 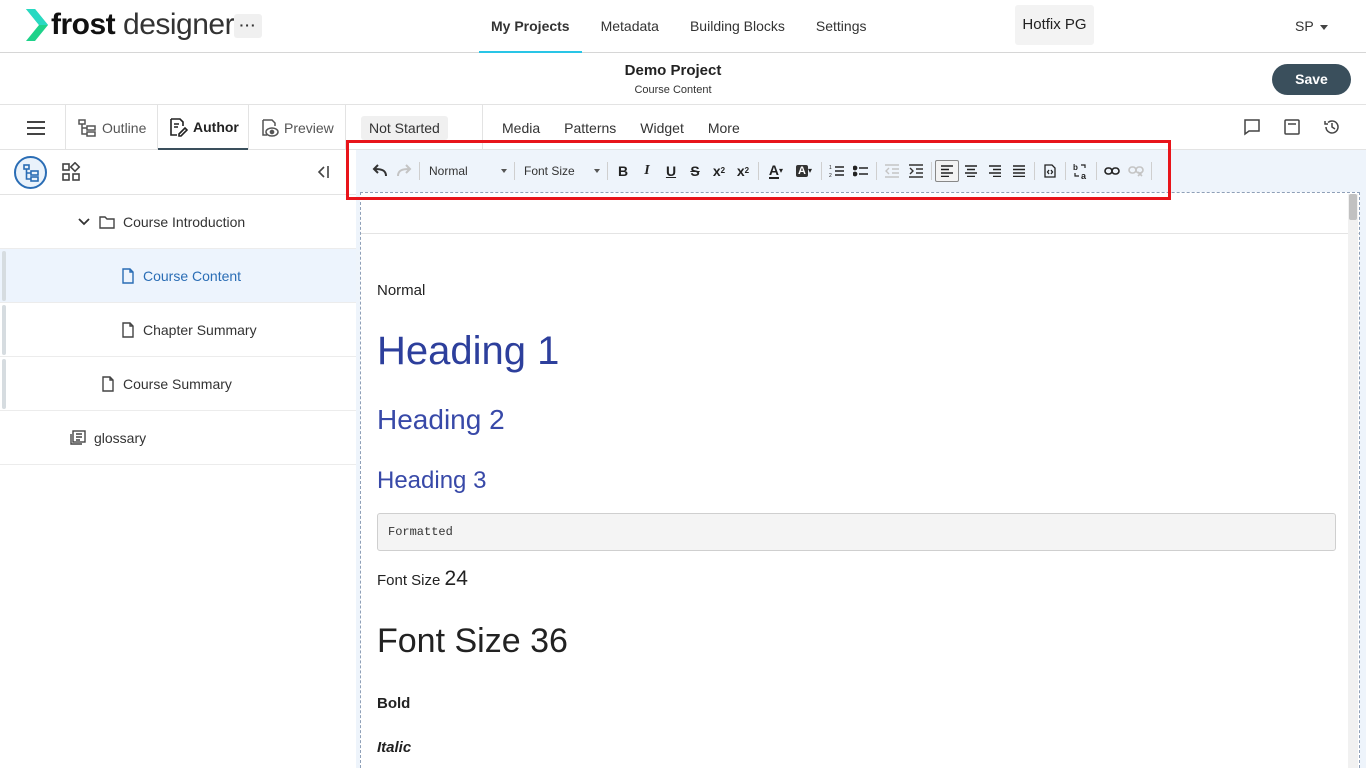 What do you see at coordinates (662, 128) in the screenshot?
I see `menu-widget: Widget` at bounding box center [662, 128].